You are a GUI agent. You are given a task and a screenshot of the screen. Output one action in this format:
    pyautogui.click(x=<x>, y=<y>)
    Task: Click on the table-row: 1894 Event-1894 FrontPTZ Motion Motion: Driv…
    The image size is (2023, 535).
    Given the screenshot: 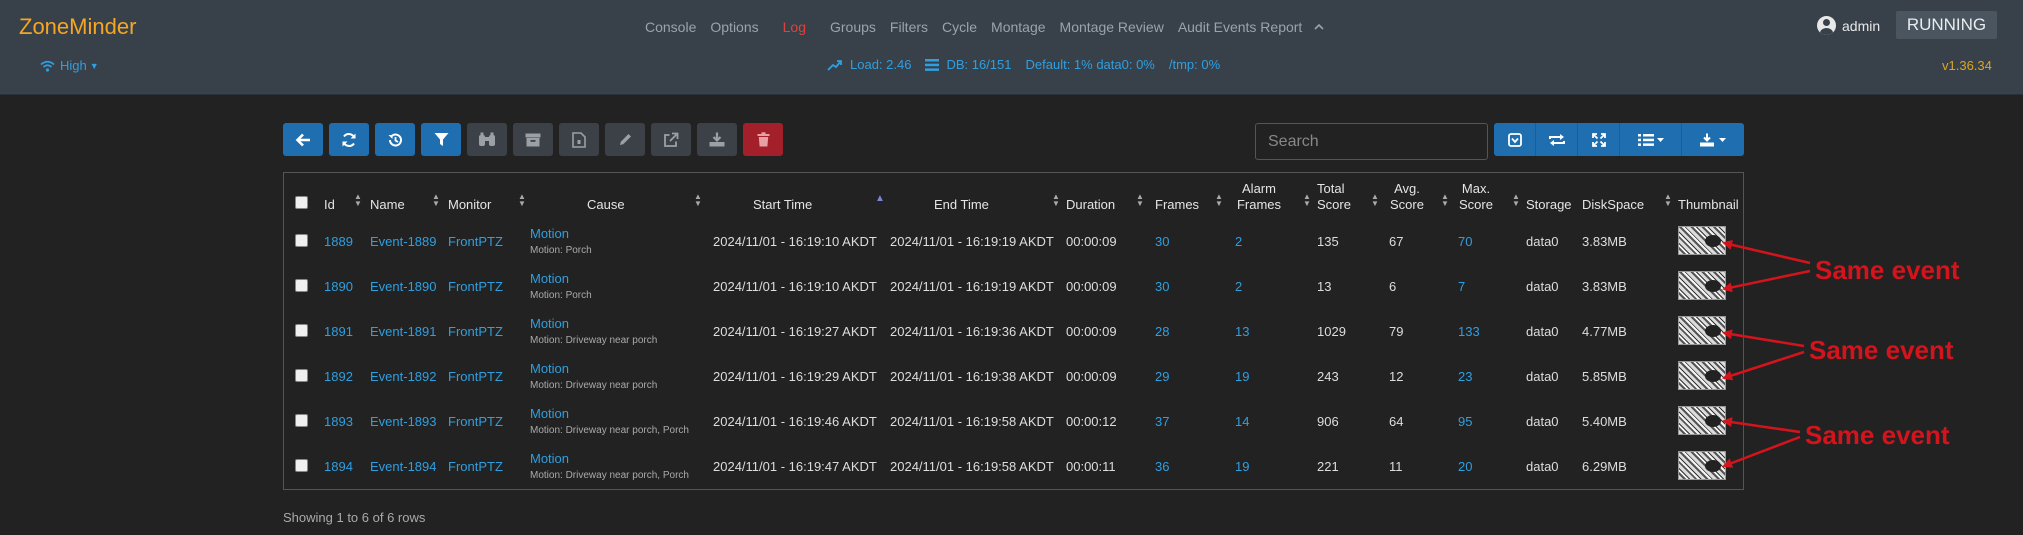 What is the action you would take?
    pyautogui.click(x=1014, y=466)
    